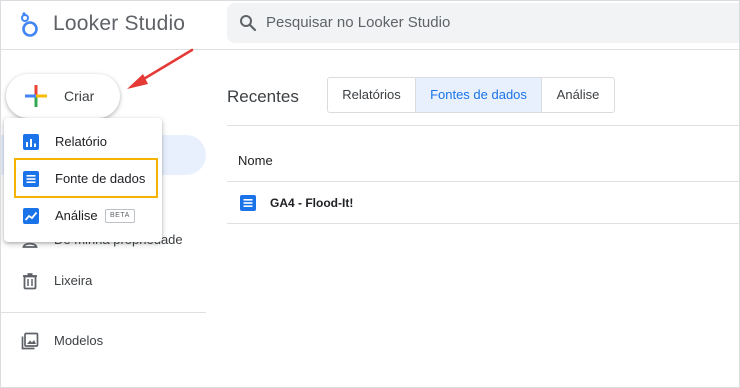  I want to click on templates-icon, so click(30, 341).